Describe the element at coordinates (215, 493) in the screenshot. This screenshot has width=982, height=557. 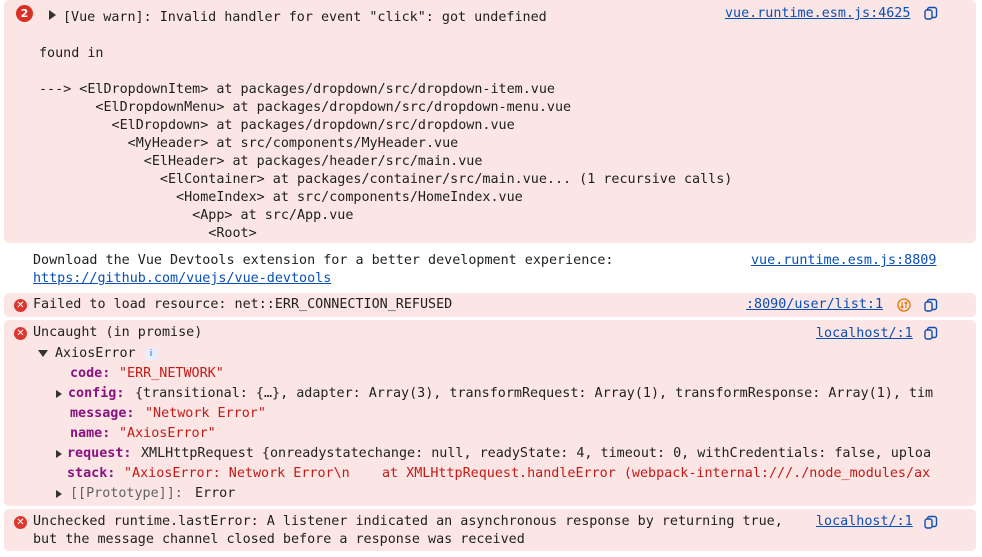
I see `prop-value: Error` at that location.